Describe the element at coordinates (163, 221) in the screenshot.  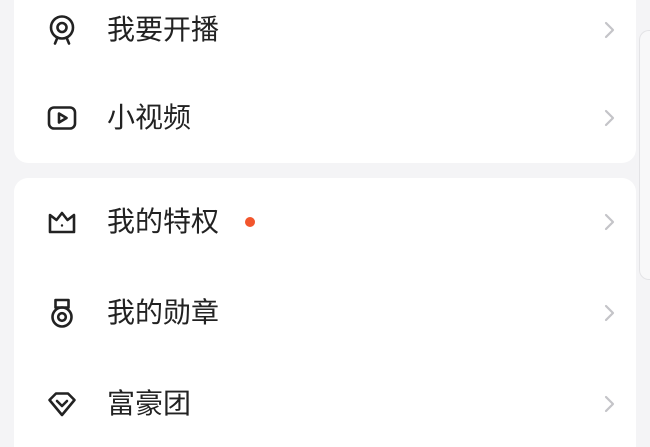
I see `menu-item-label: 我的特权` at that location.